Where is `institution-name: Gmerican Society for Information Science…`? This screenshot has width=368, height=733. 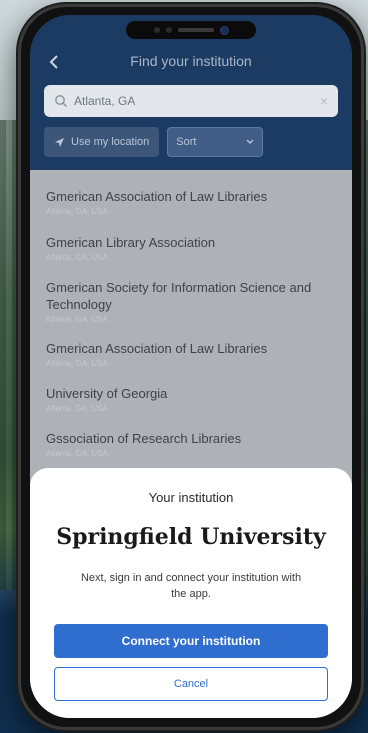
institution-name: Gmerican Society for Information Science… is located at coordinates (179, 296).